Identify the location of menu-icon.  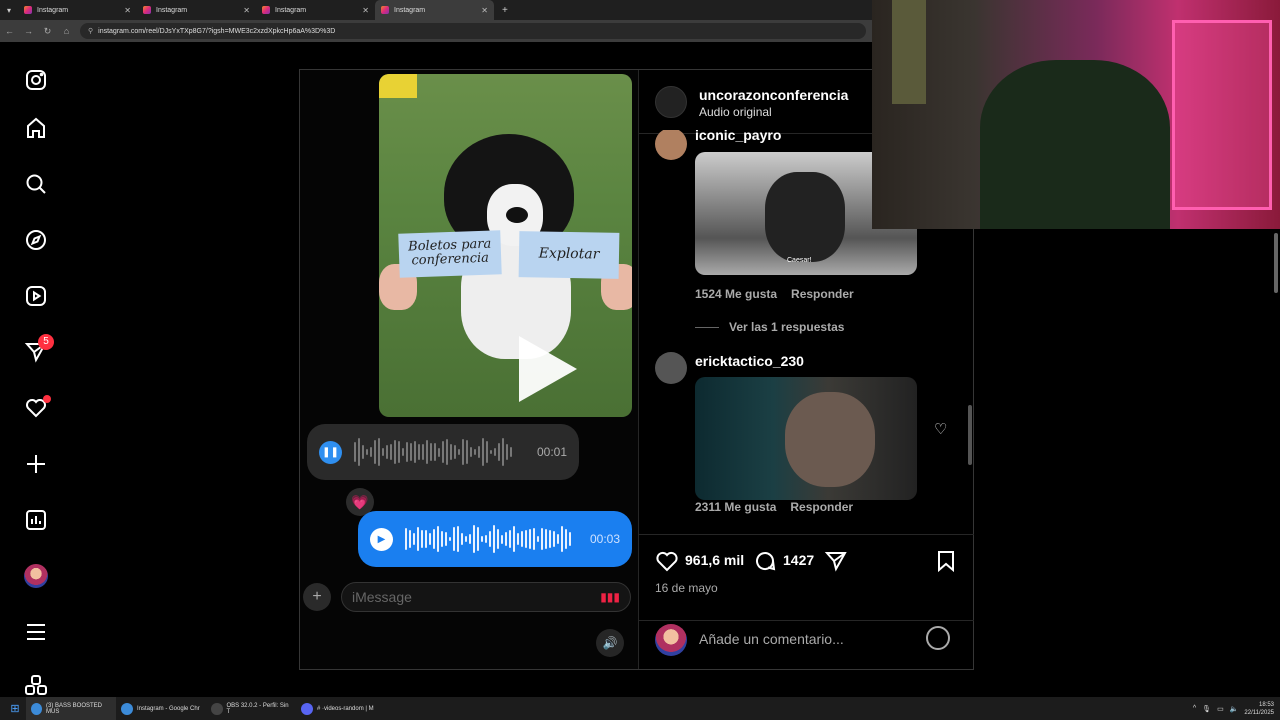
(36, 632).